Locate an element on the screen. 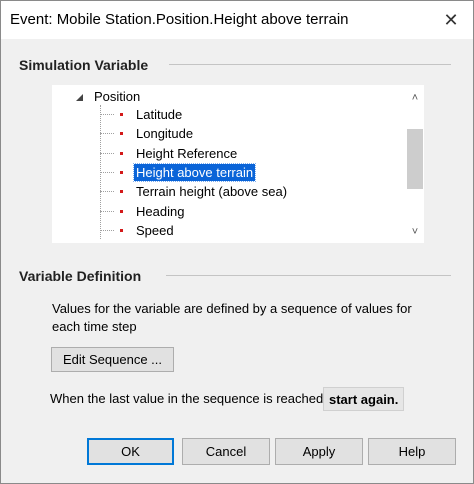 This screenshot has width=474, height=484. tree-item-latitude: Latitude is located at coordinates (142, 114).